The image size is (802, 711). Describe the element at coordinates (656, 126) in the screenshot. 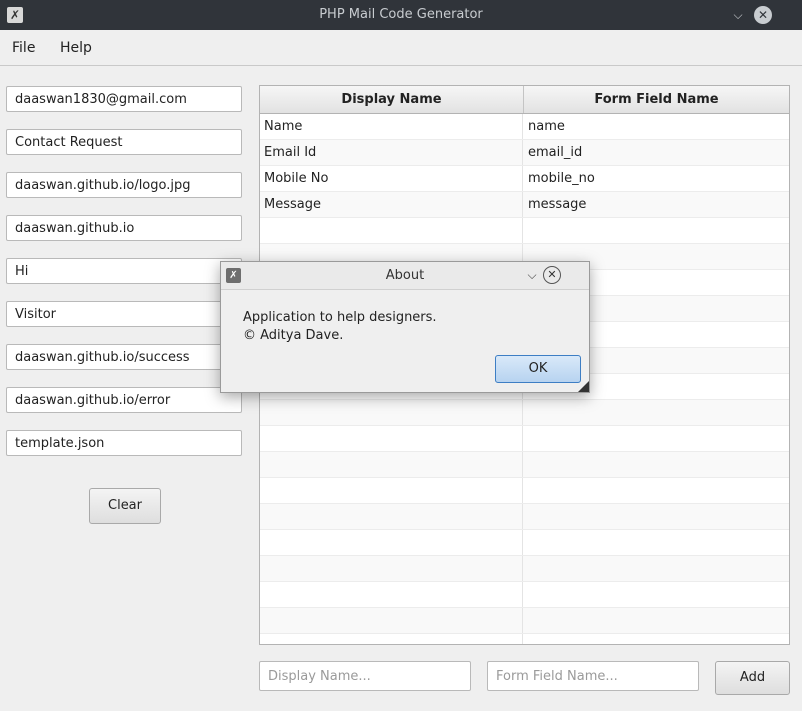

I see `cell-form-field-name: name` at that location.